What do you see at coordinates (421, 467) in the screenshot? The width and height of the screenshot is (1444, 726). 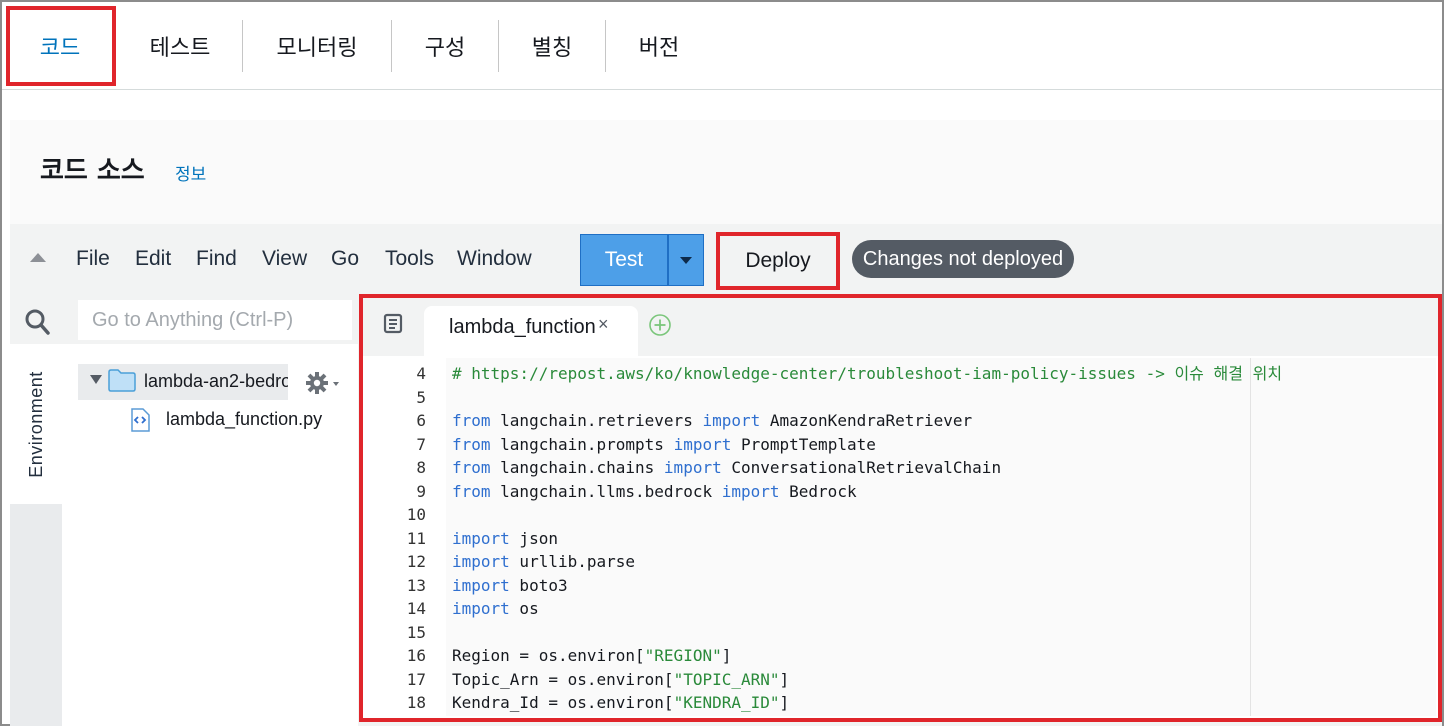 I see `line-number: 8` at bounding box center [421, 467].